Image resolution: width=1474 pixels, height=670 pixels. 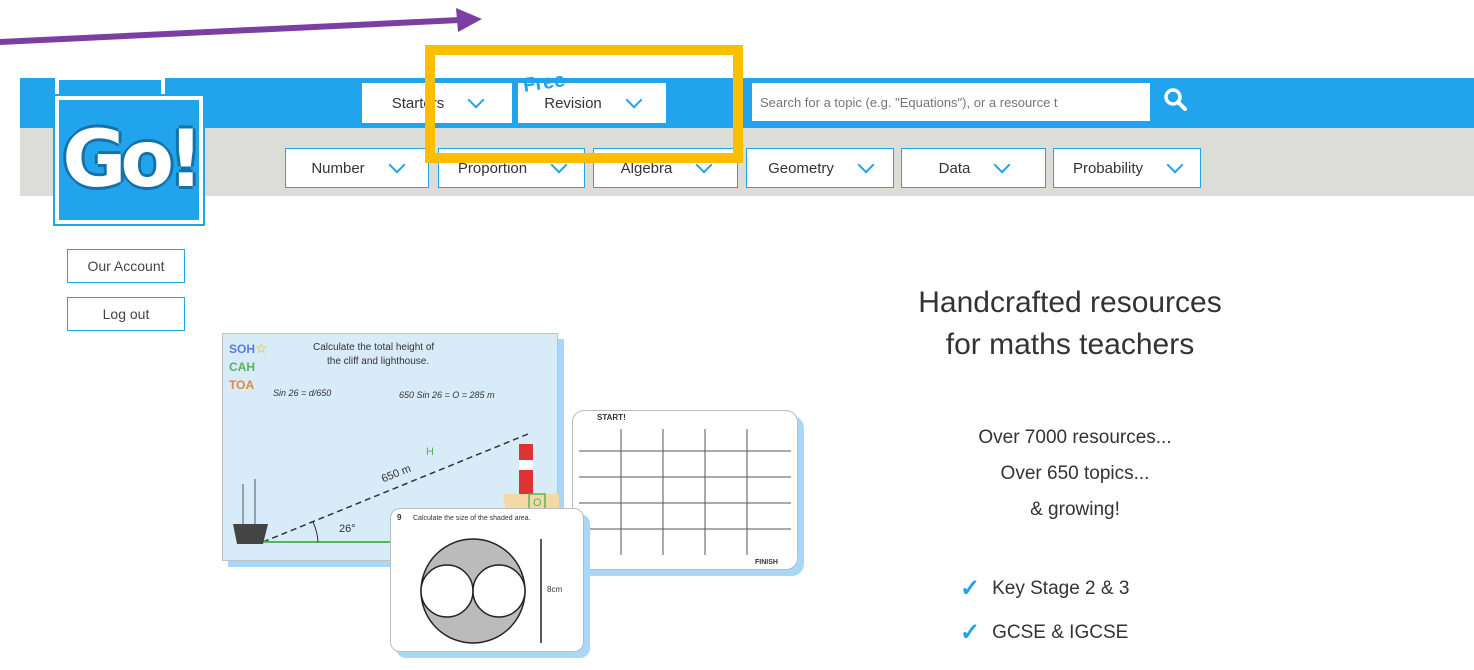 I want to click on log-out-button: Log out, so click(x=126, y=314).